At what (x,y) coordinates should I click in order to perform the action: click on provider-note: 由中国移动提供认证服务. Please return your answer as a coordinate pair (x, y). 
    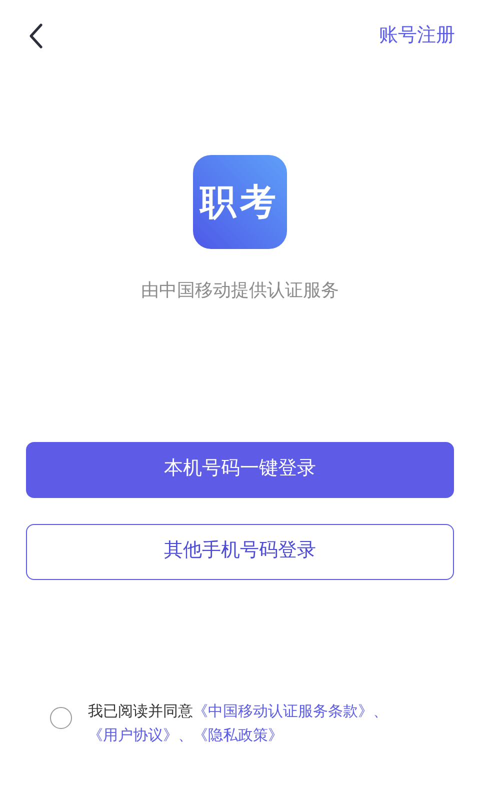
    Looking at the image, I should click on (240, 290).